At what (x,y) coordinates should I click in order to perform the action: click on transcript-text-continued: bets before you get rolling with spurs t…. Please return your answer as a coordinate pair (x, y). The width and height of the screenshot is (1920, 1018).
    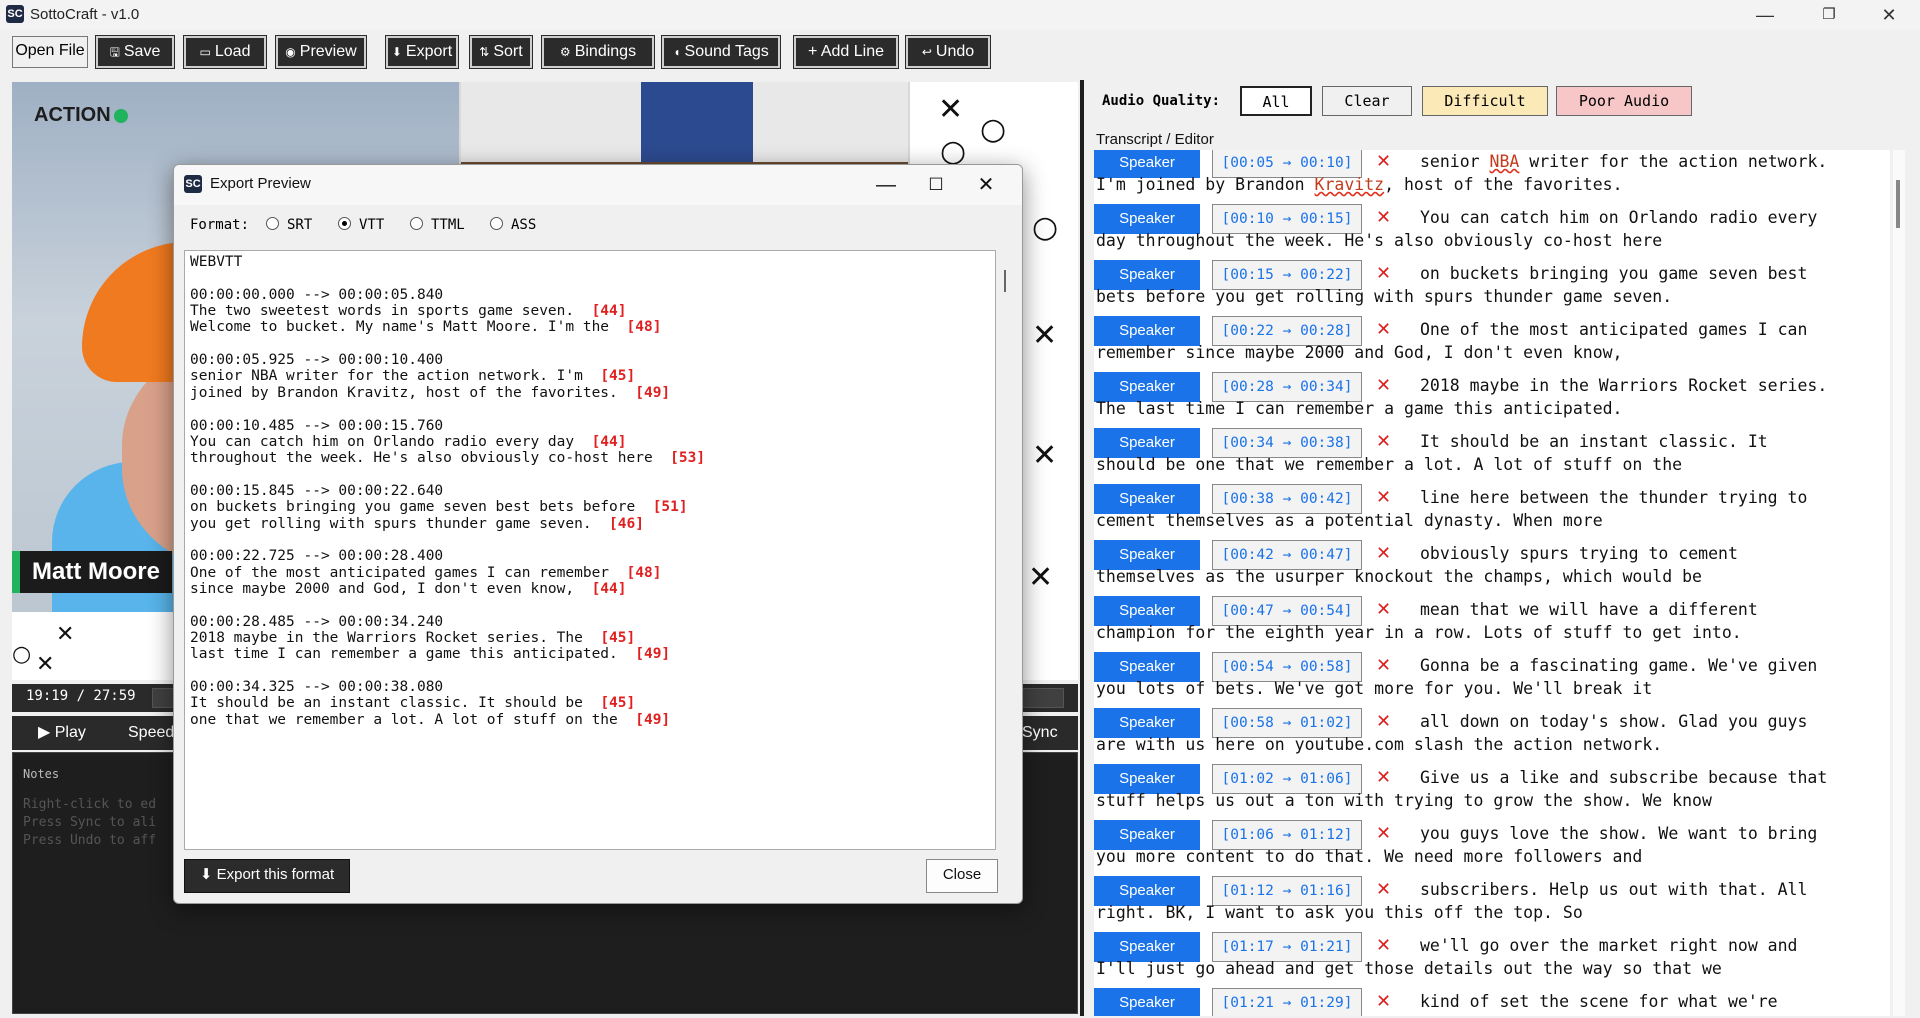
    Looking at the image, I should click on (1384, 296).